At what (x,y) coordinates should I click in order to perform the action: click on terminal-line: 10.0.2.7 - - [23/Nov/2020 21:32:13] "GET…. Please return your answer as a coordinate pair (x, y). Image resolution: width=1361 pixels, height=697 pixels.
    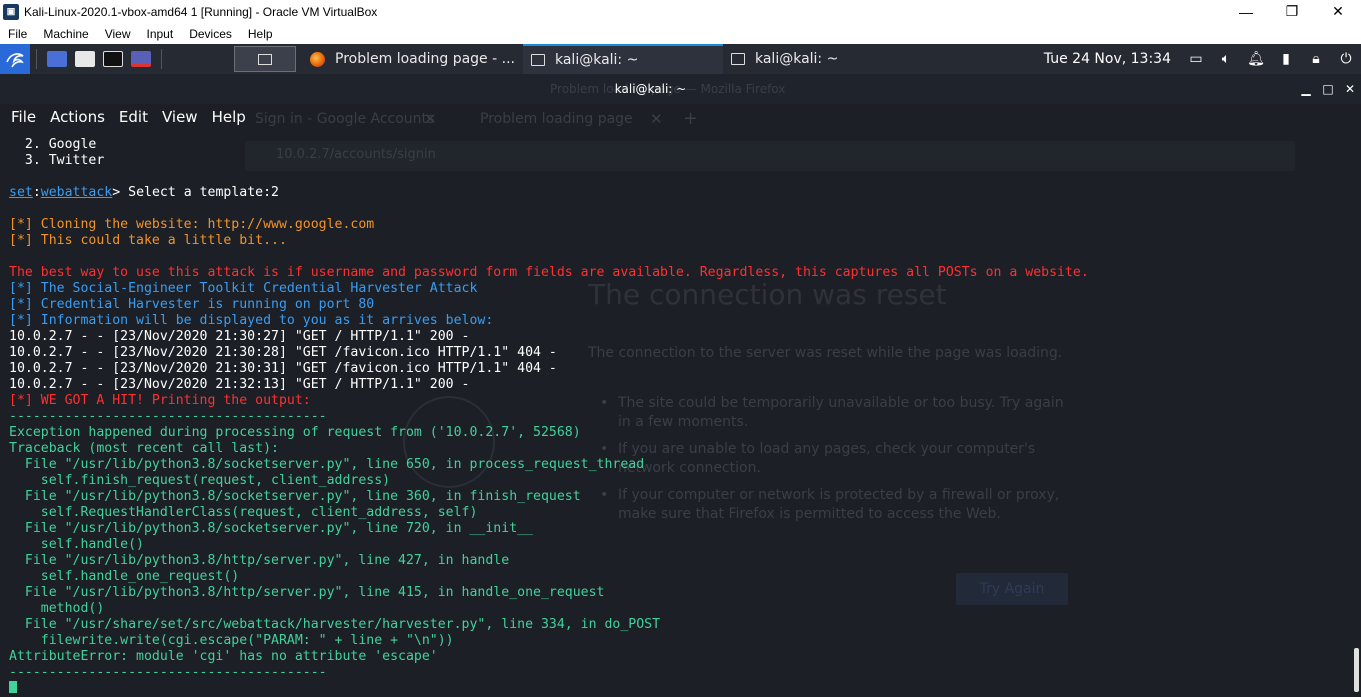
    Looking at the image, I should click on (239, 384).